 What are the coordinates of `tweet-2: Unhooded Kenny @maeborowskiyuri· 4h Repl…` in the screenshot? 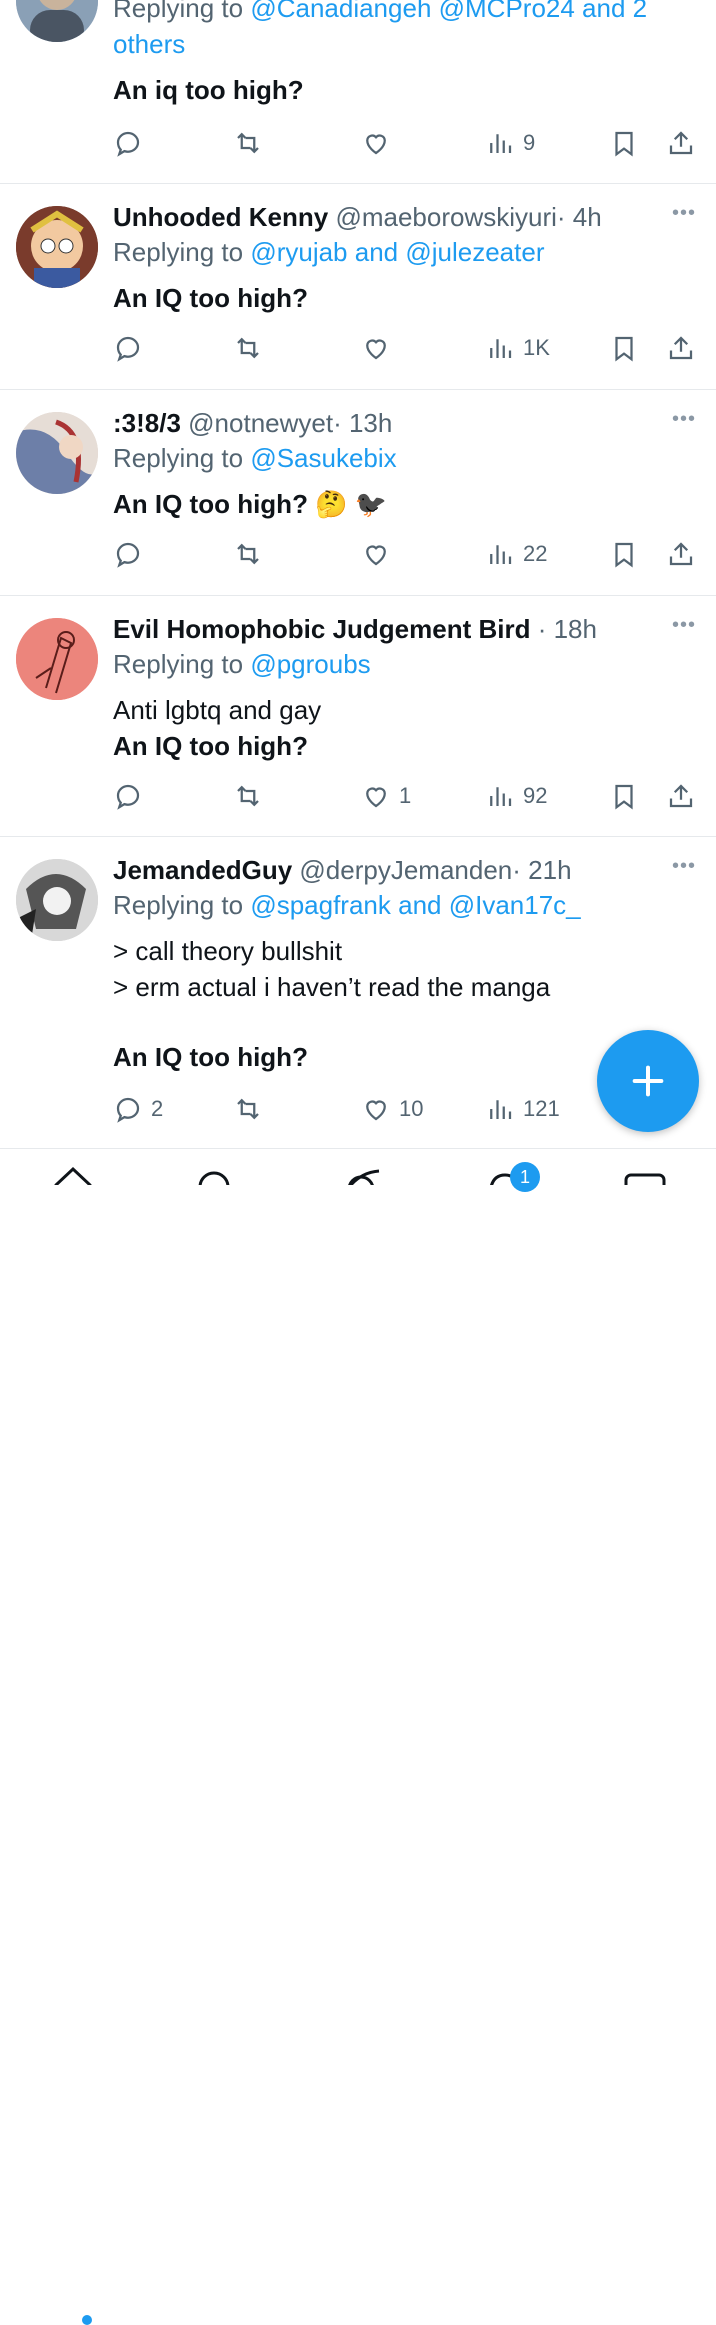 It's located at (358, 287).